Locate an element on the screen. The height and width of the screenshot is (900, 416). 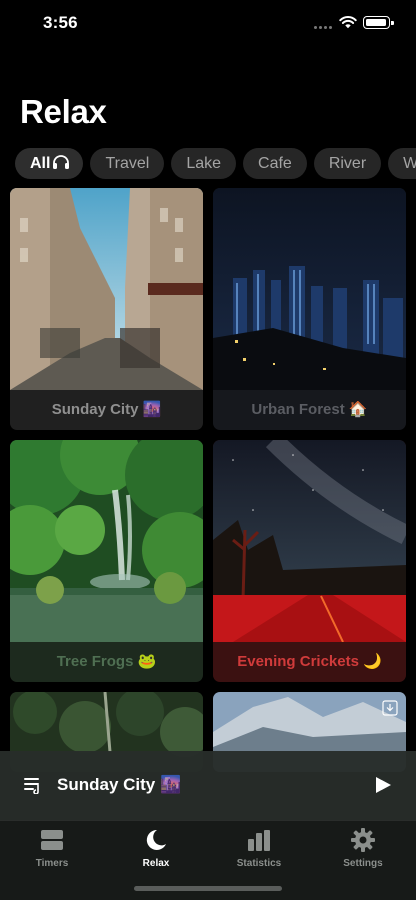
tab-statistics: Statistics is located at coordinates (259, 850).